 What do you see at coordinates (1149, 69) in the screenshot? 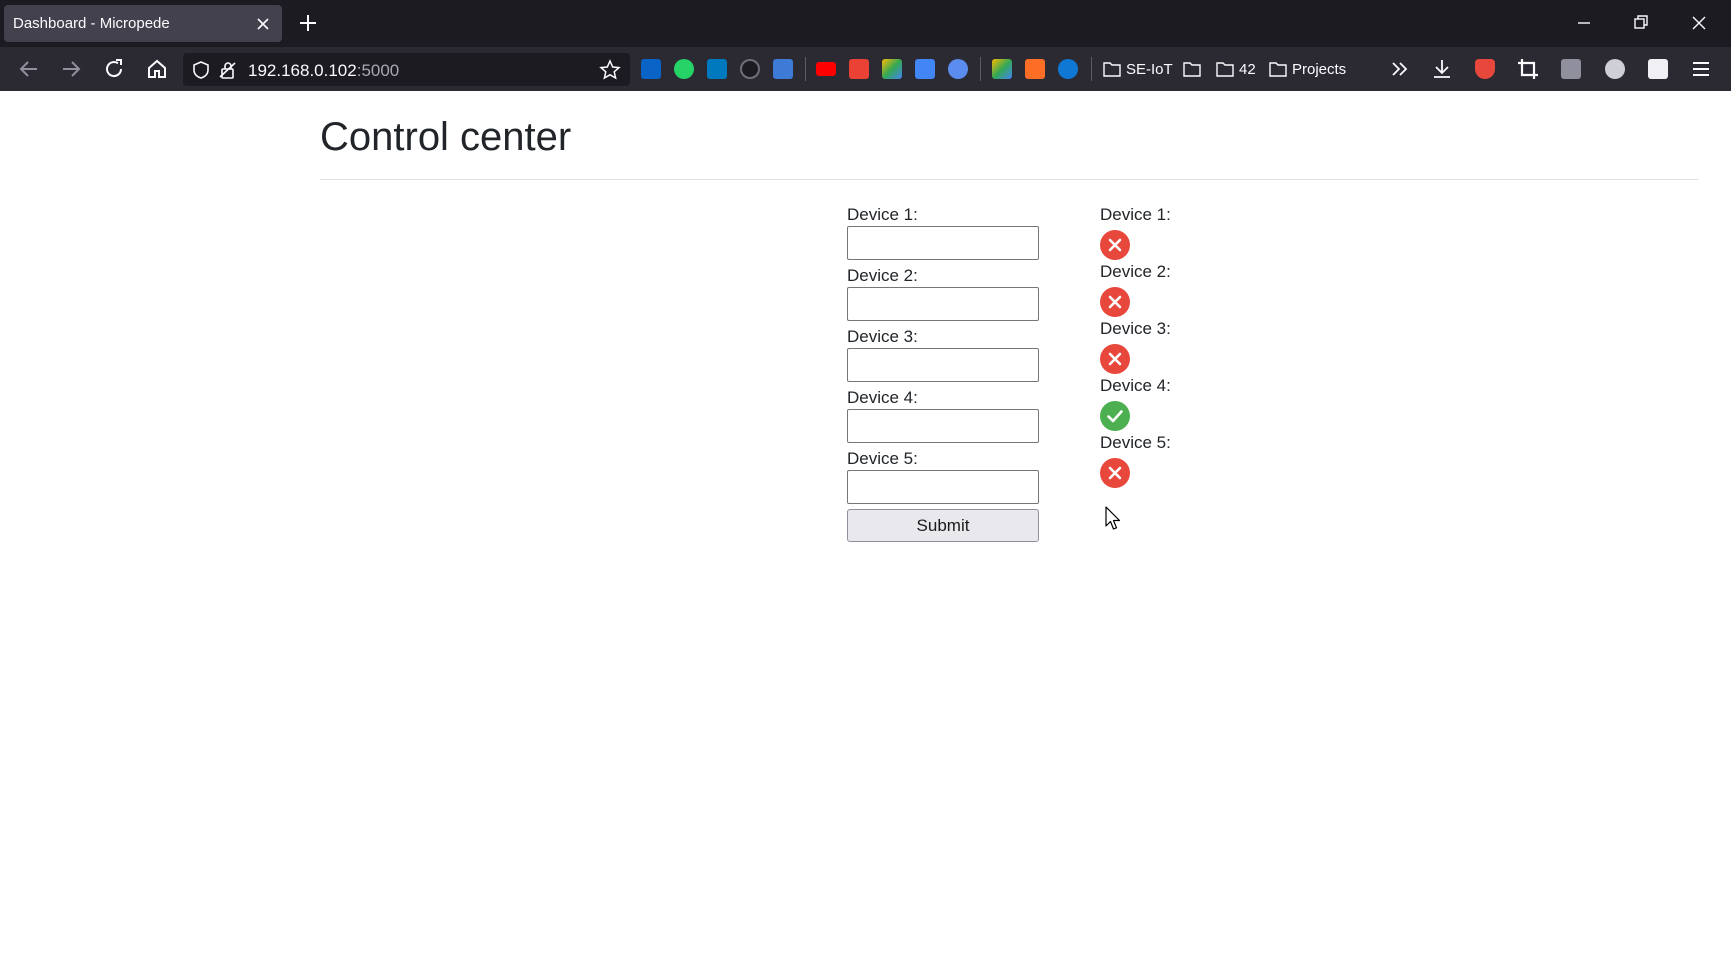
I see `bookmark-label: SE-IoT` at bounding box center [1149, 69].